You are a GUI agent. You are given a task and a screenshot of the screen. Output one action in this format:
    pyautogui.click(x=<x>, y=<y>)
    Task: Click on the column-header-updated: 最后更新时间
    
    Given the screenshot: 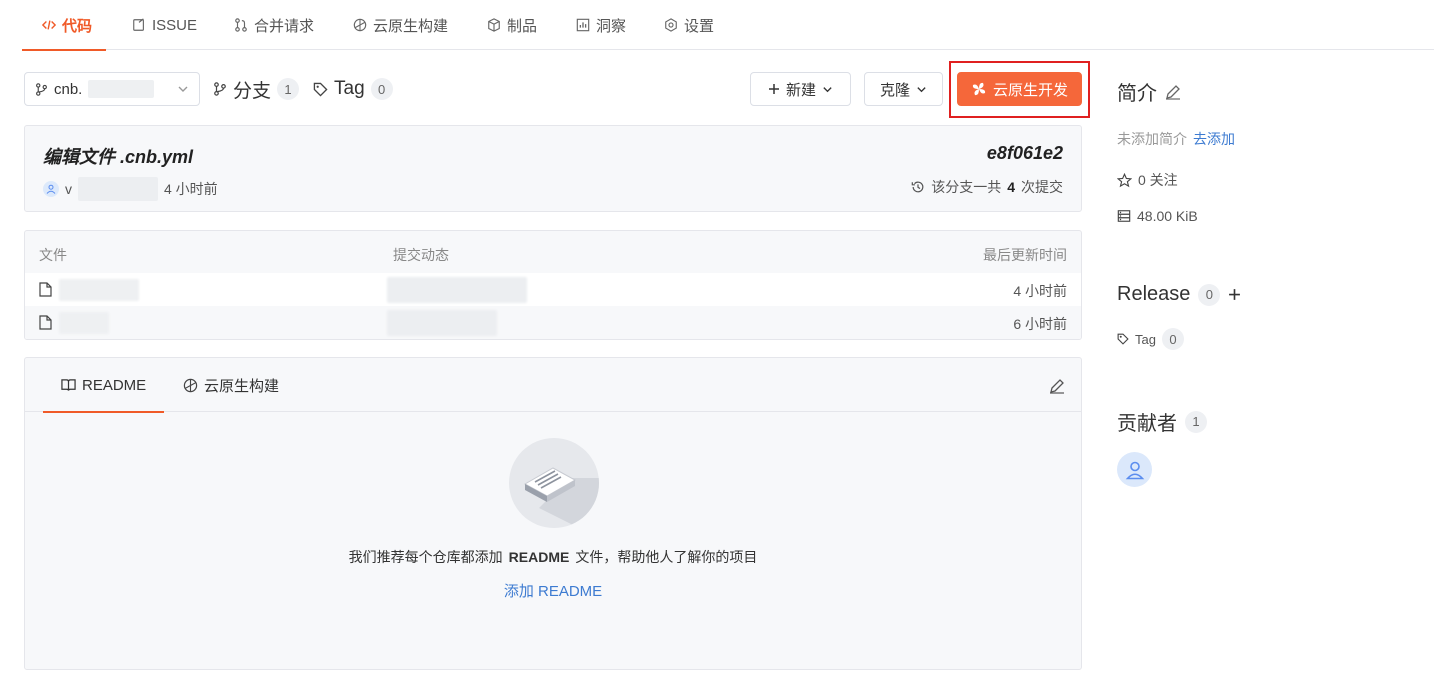 What is the action you would take?
    pyautogui.click(x=1025, y=255)
    